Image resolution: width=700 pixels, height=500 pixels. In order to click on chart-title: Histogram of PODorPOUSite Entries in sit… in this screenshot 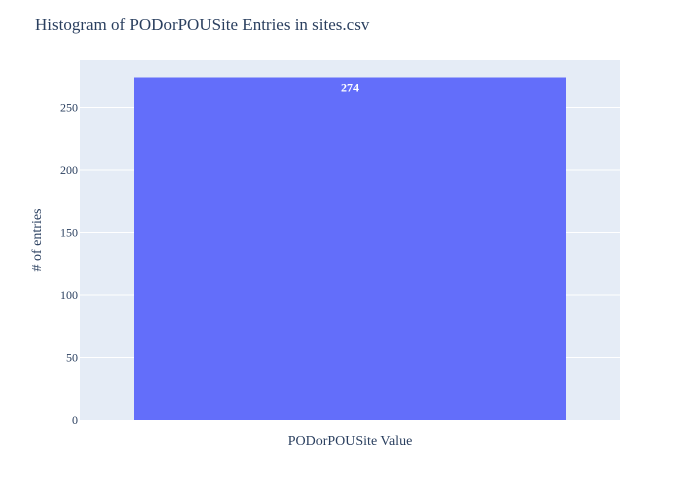, I will do `click(202, 24)`.